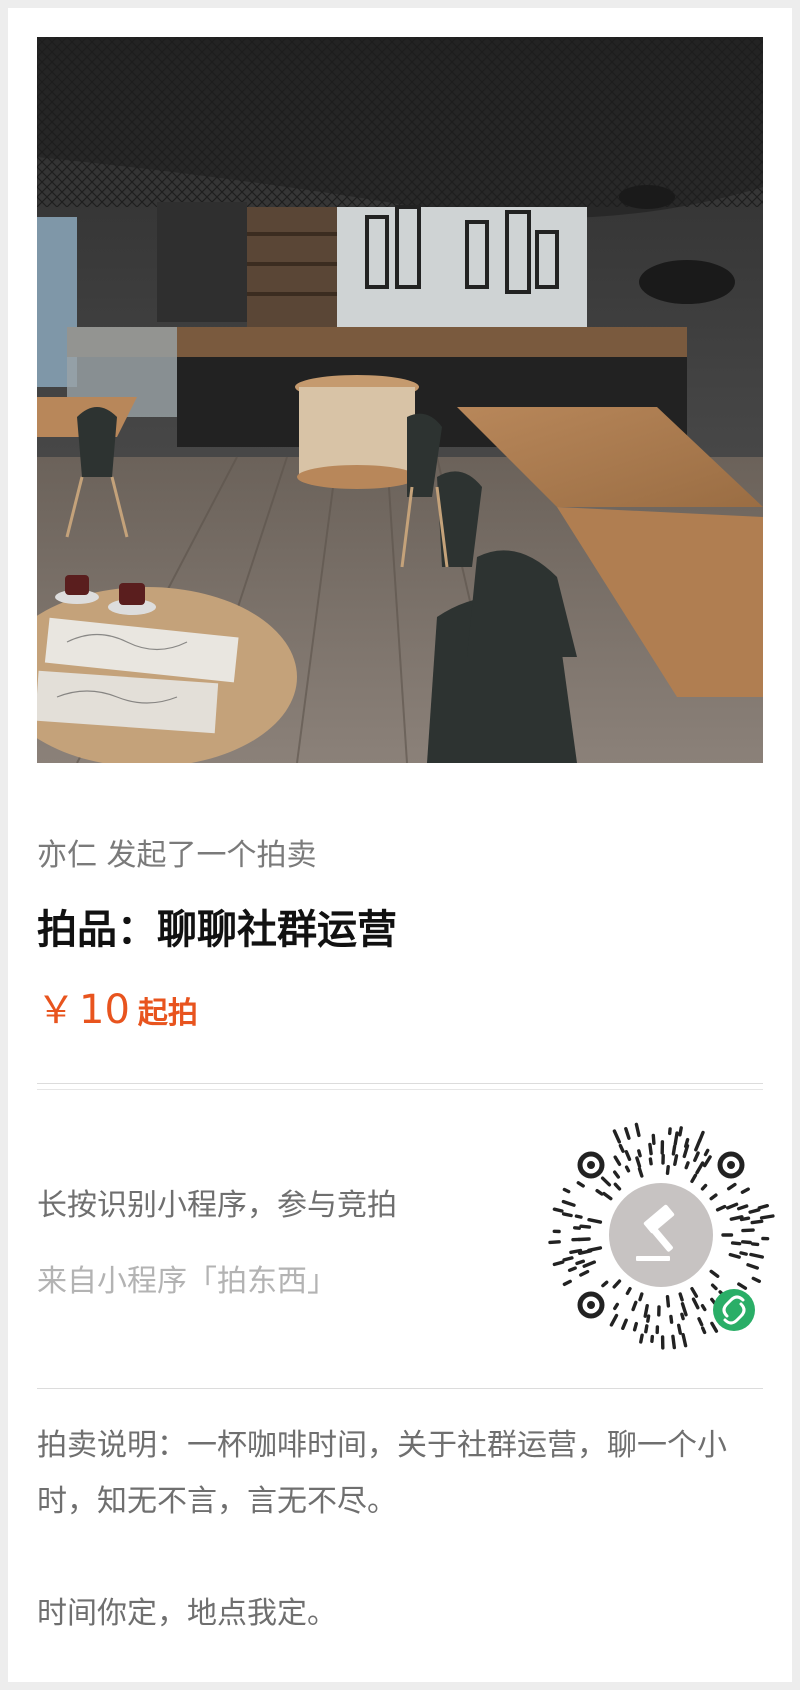 The image size is (800, 1690). What do you see at coordinates (217, 1205) in the screenshot?
I see `mini-program-hint: 长按识别小程序，参与竞拍` at bounding box center [217, 1205].